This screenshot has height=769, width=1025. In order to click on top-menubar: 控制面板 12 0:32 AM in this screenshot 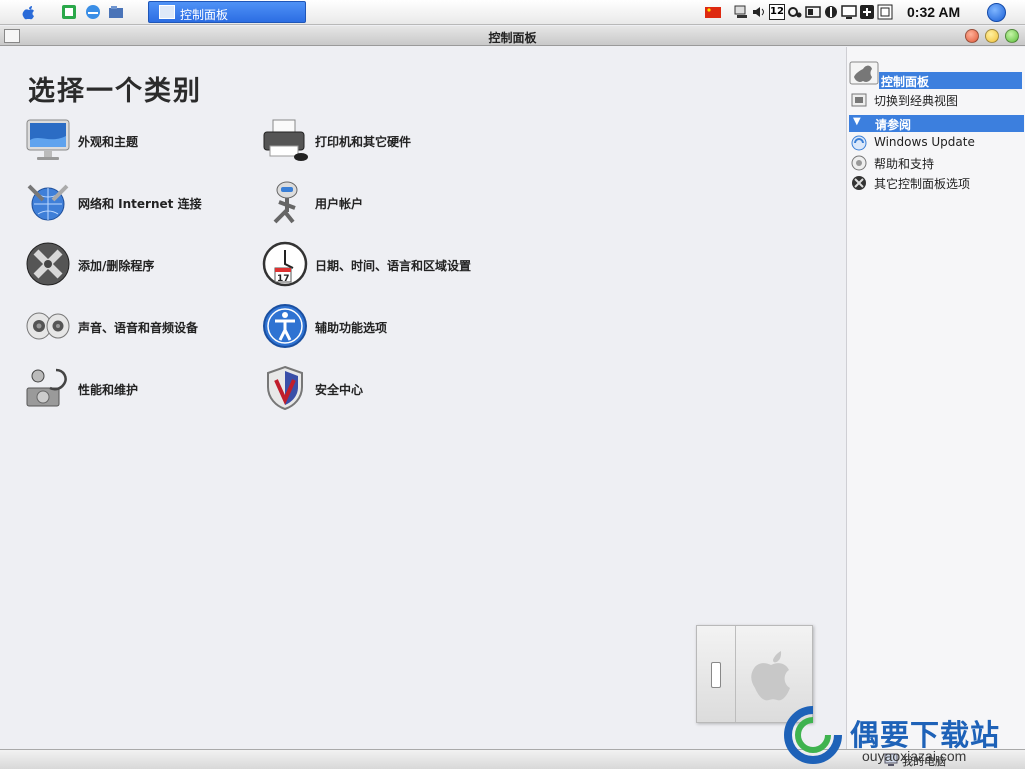, I will do `click(512, 12)`.